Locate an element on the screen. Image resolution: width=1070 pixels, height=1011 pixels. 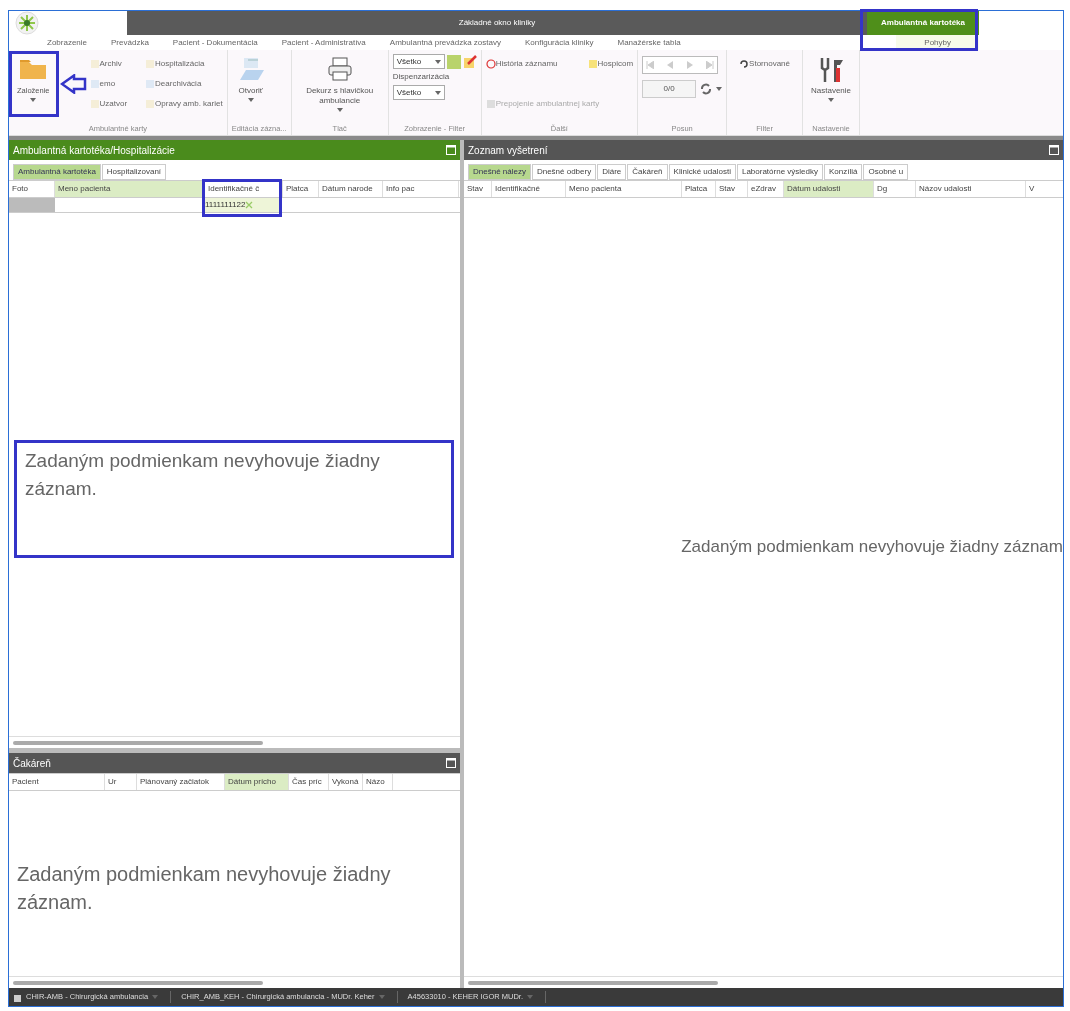
row-selector-cell is located at coordinates (32, 205).